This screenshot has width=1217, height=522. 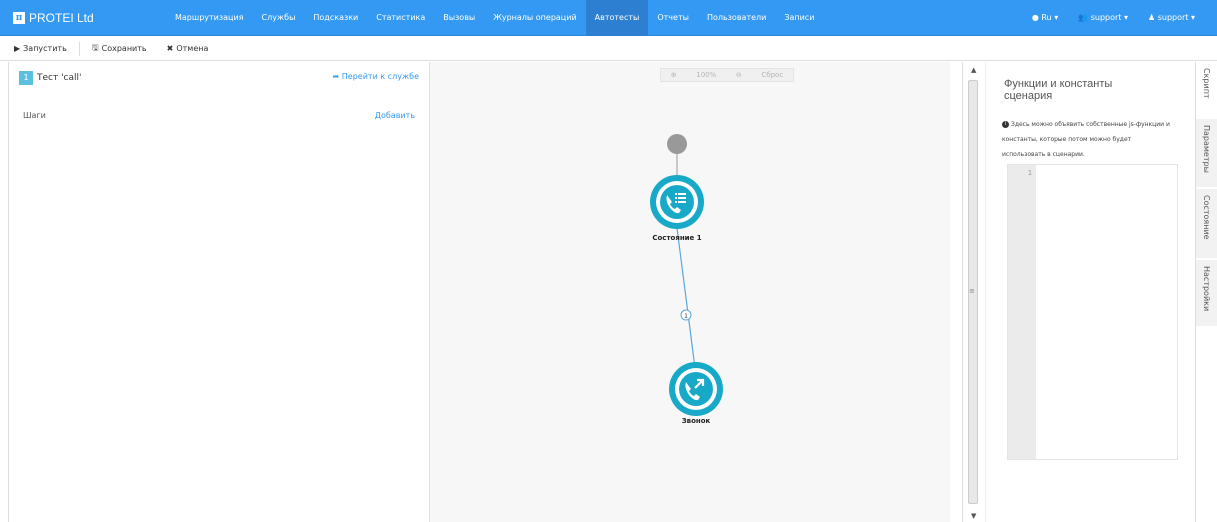 I want to click on page-edge, so click(x=4, y=292).